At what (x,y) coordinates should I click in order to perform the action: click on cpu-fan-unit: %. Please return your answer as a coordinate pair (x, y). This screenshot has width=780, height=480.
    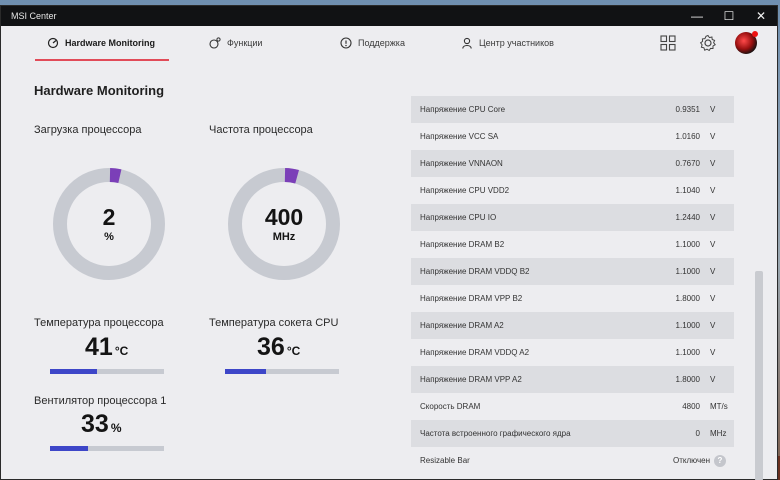
    Looking at the image, I should click on (116, 428).